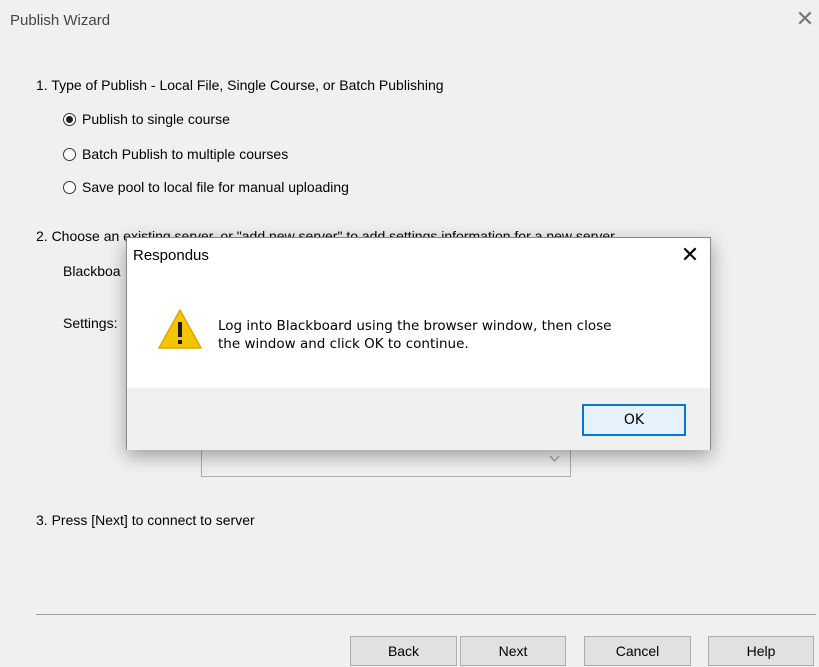  What do you see at coordinates (90, 323) in the screenshot?
I see `settings-label: Settings:` at bounding box center [90, 323].